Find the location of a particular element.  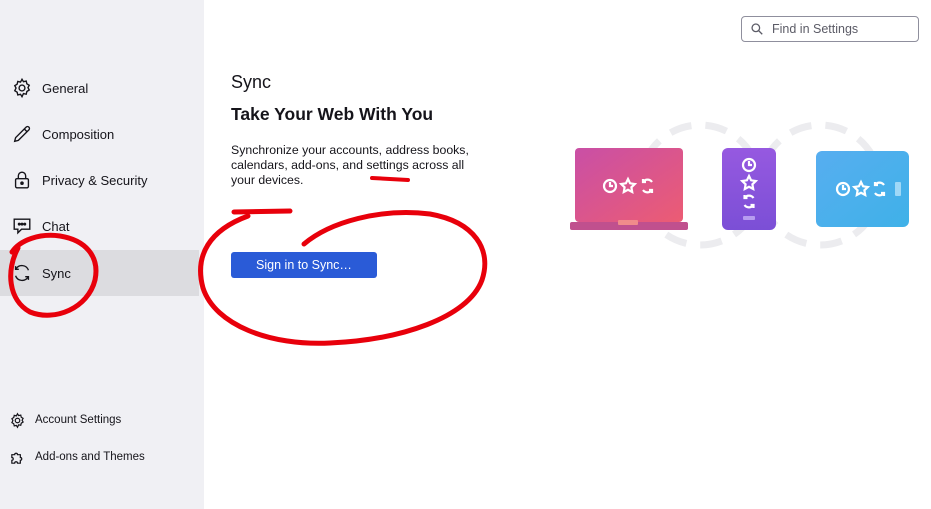

sidebar-item-sync: Sync is located at coordinates (99, 273).